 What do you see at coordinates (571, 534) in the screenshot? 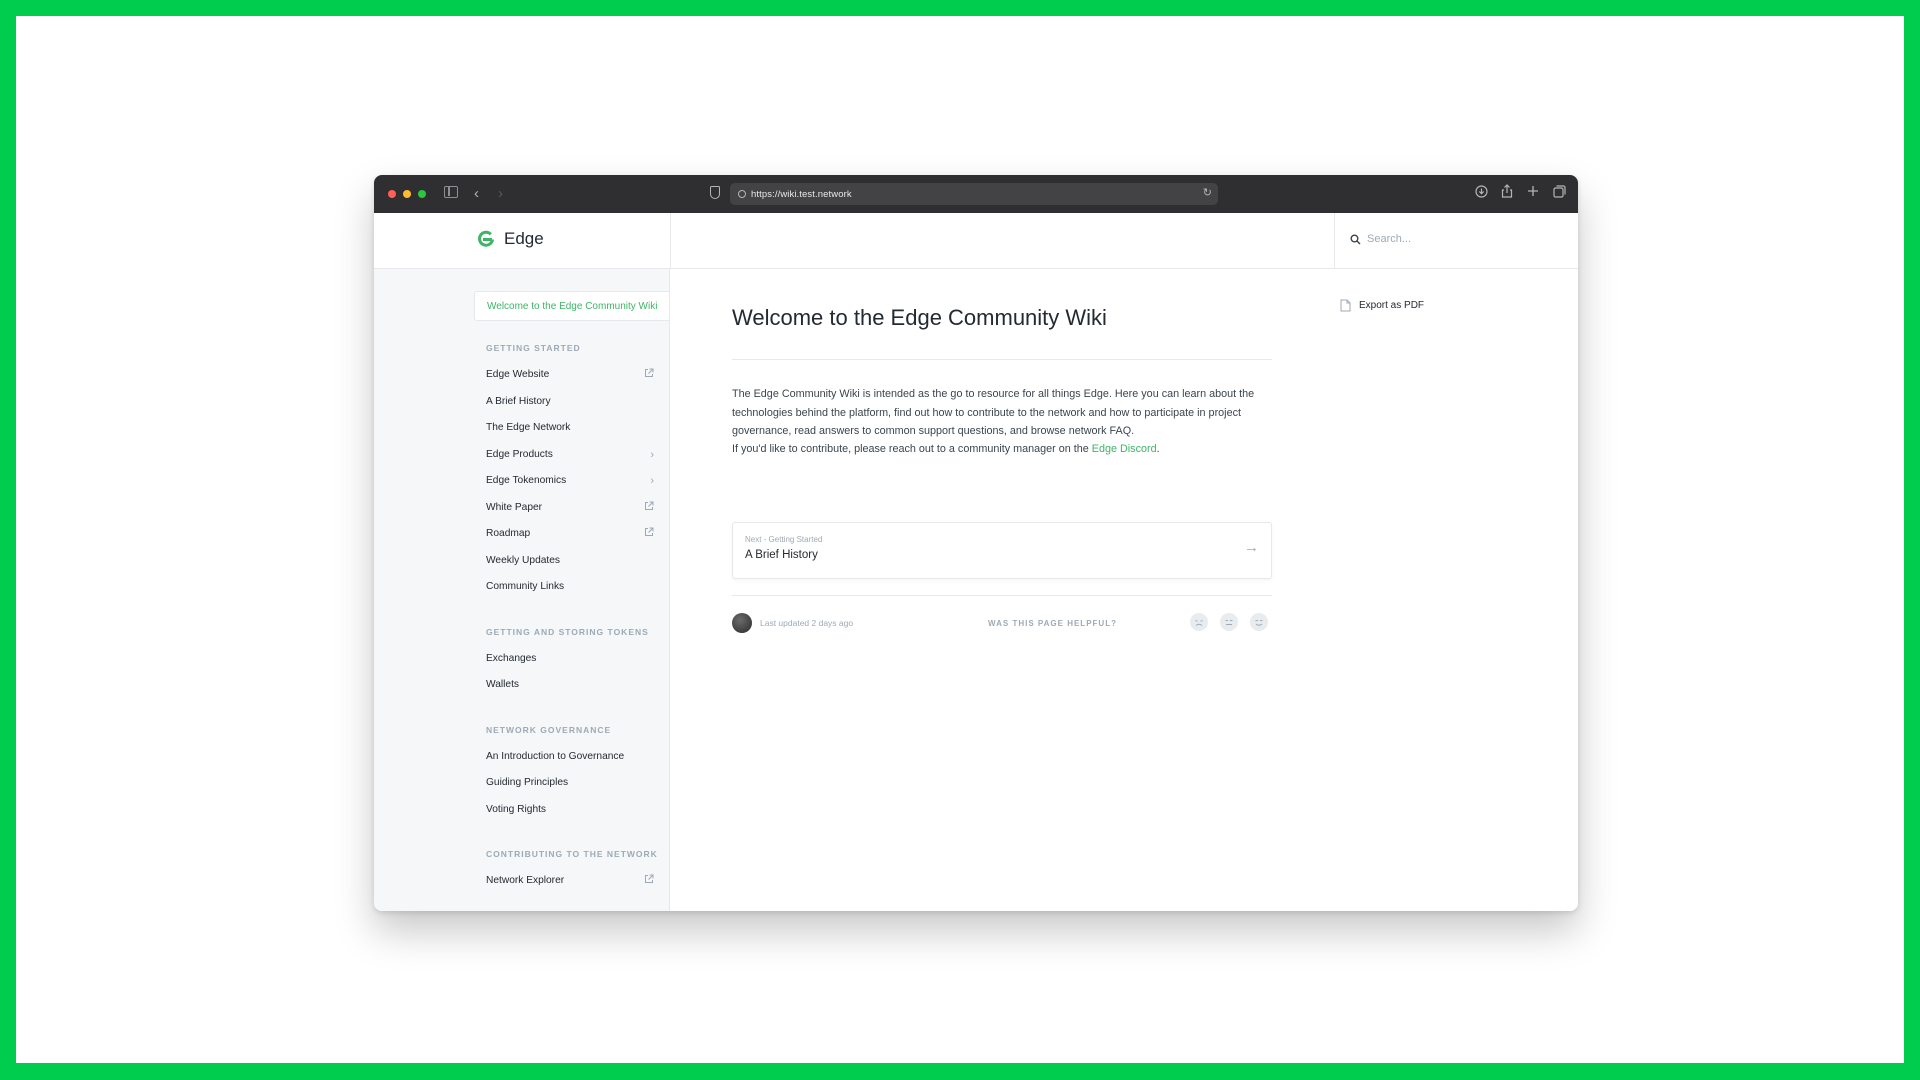
I see `sidebar-item-roadmap: Roadmap` at bounding box center [571, 534].